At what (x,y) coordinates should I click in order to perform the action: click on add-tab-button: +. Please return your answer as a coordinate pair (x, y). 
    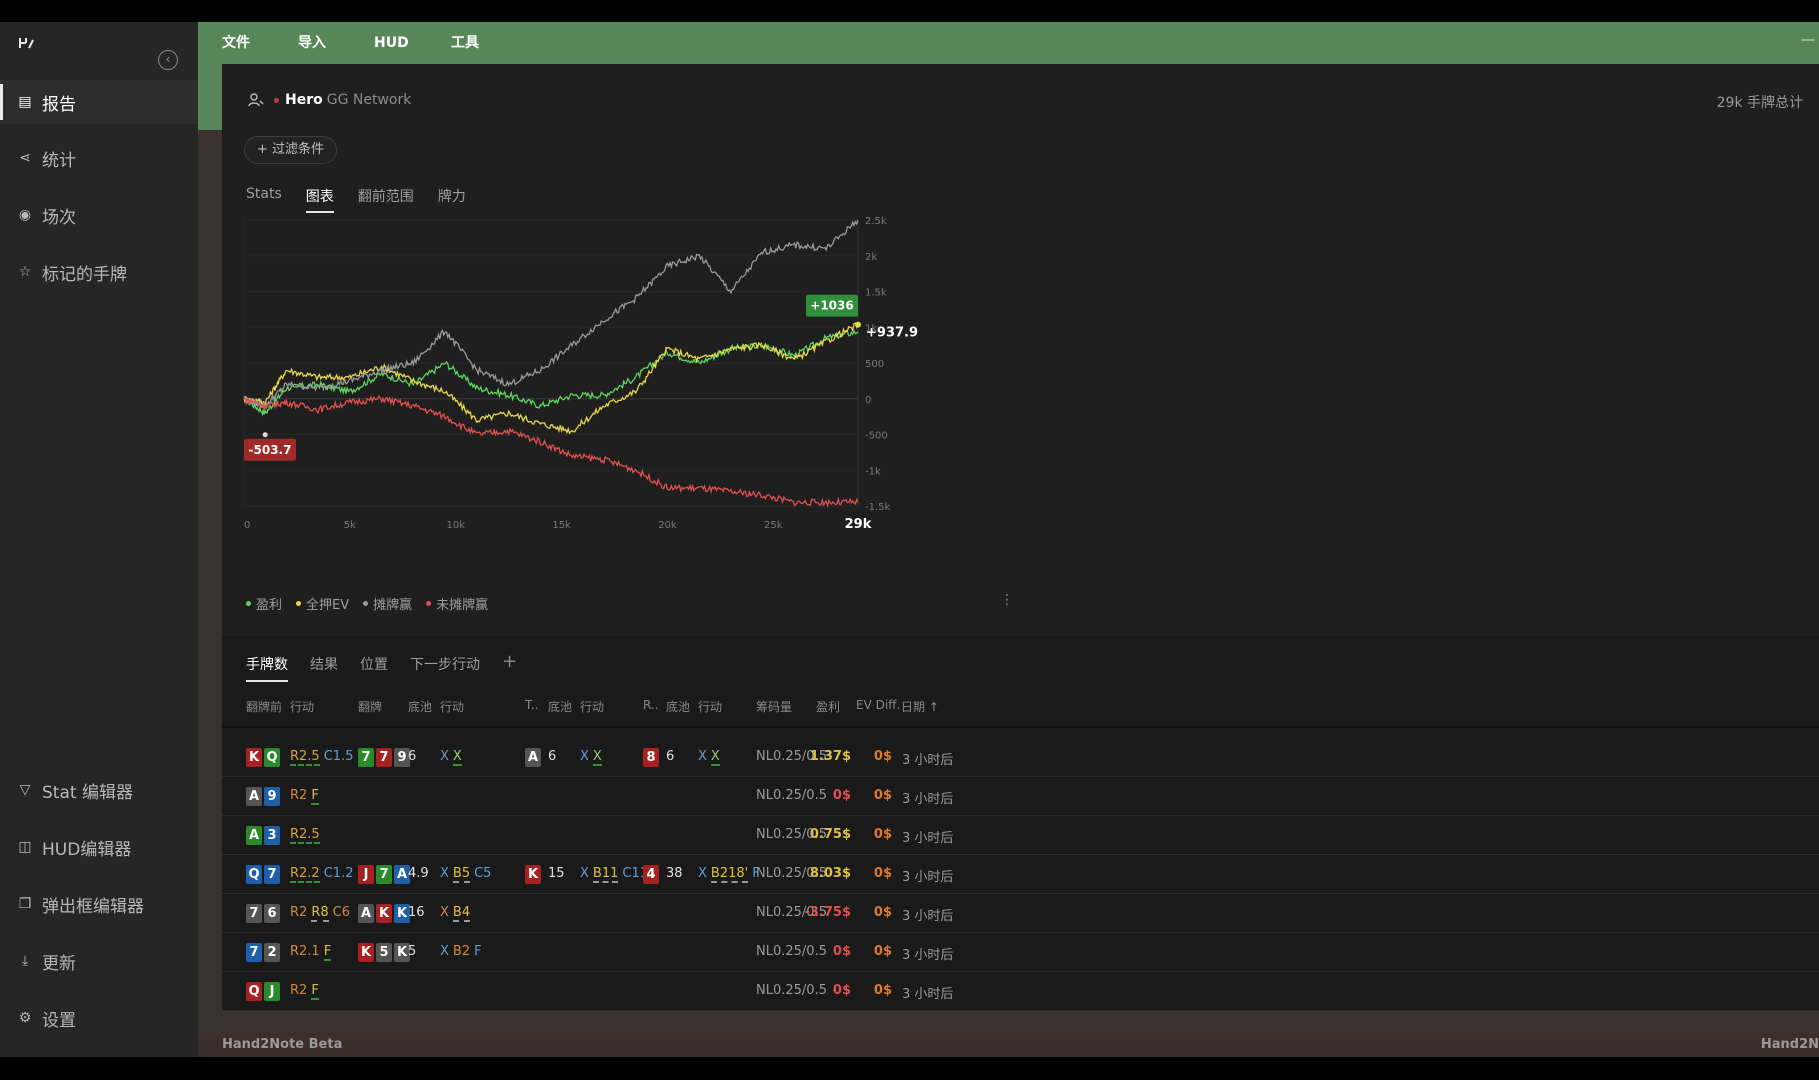
    Looking at the image, I should click on (509, 667).